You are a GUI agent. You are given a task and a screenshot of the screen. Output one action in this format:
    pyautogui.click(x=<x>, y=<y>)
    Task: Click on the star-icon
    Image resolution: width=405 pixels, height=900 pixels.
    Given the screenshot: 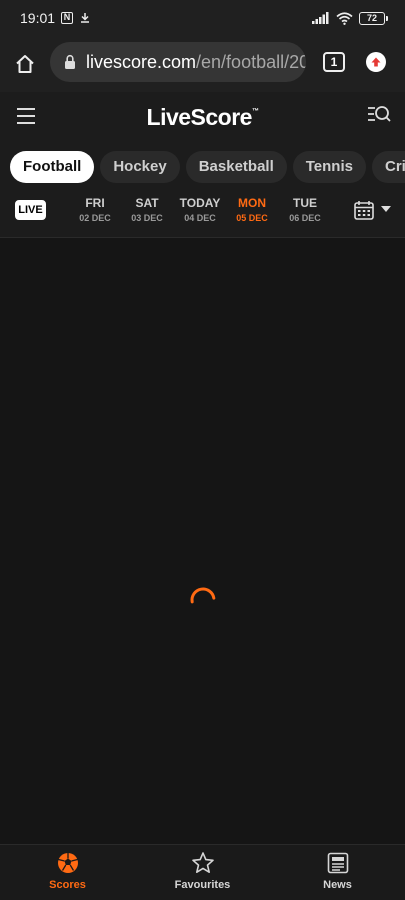 What is the action you would take?
    pyautogui.click(x=202, y=862)
    